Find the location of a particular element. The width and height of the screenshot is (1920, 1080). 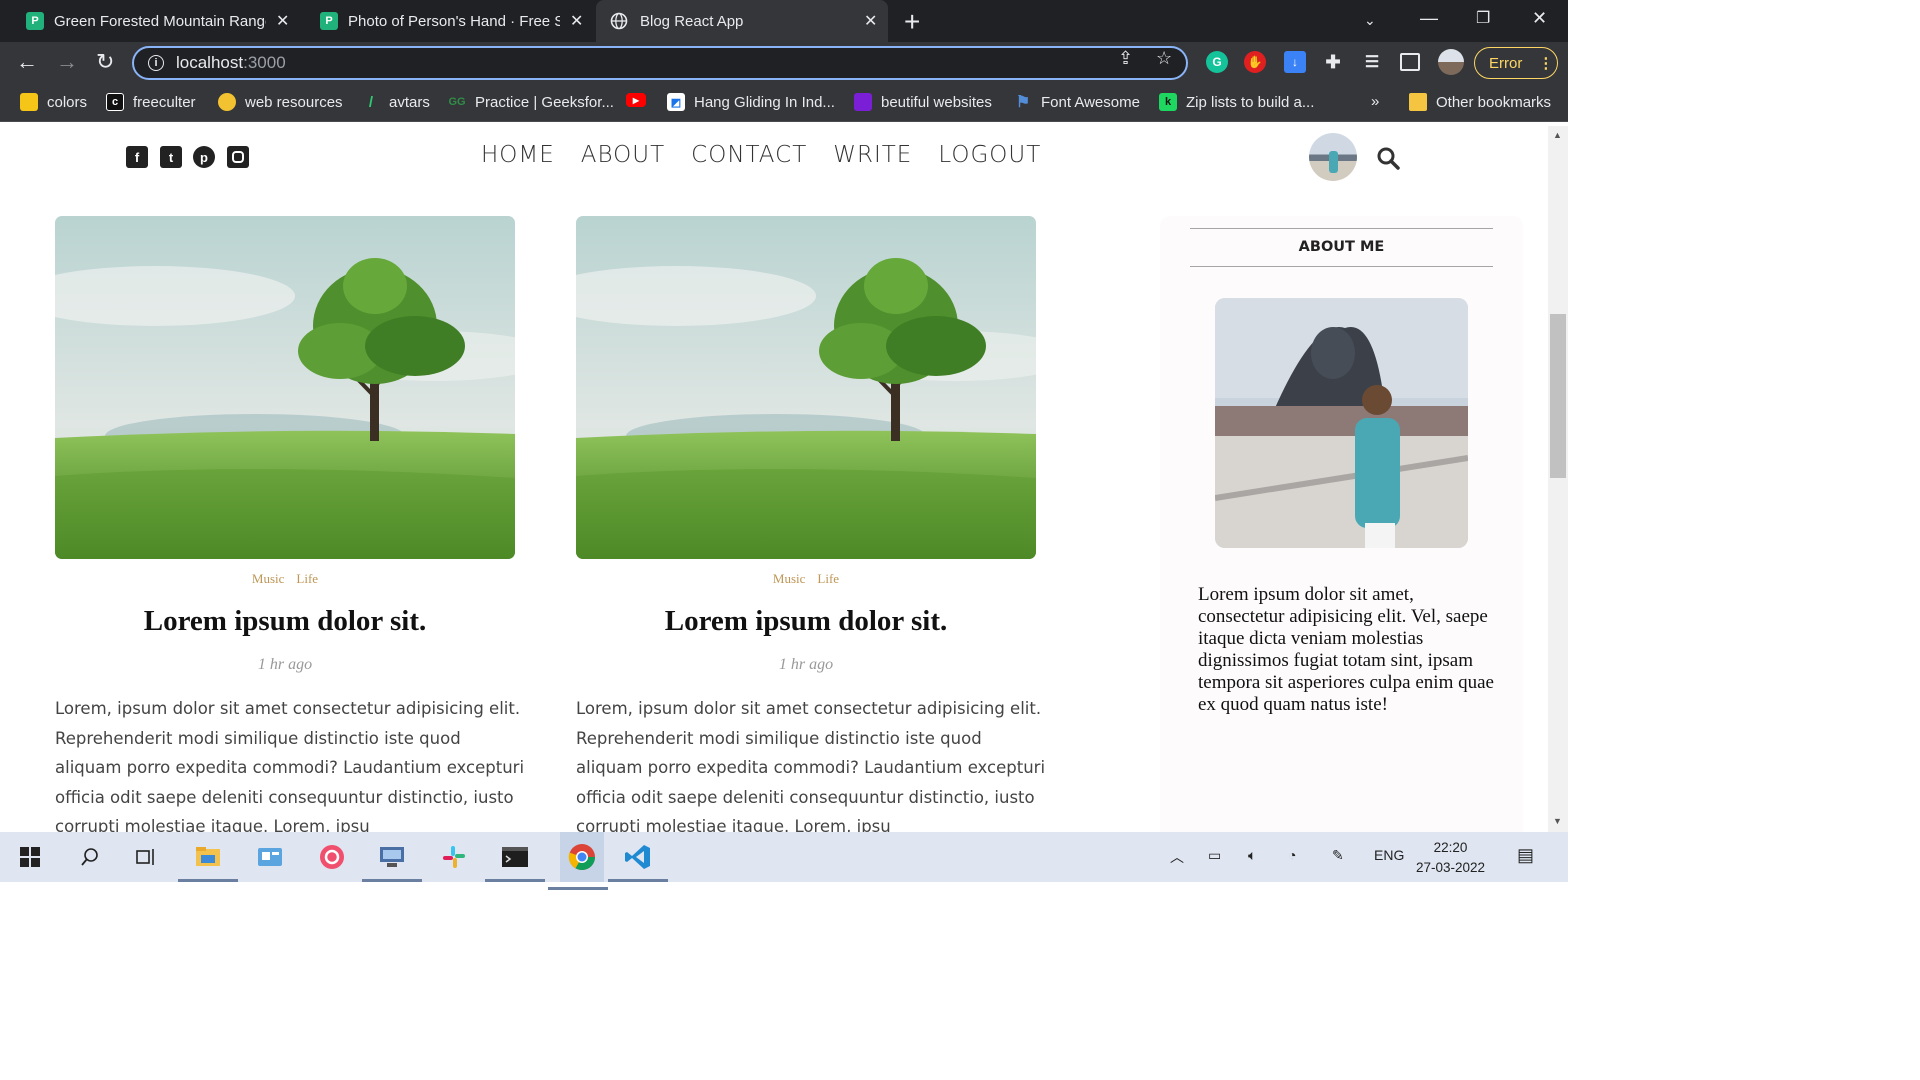

windows-start-icon is located at coordinates (30, 857).